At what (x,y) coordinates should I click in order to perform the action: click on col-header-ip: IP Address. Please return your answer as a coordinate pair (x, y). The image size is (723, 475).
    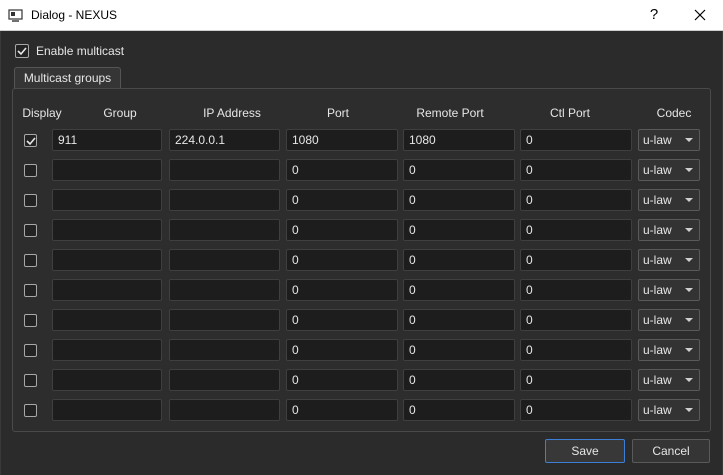
    Looking at the image, I should click on (232, 113).